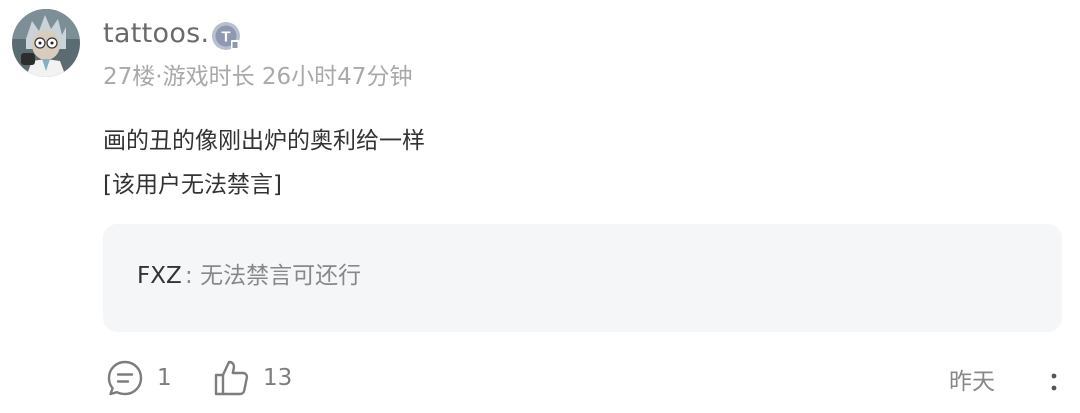 The height and width of the screenshot is (413, 1080). What do you see at coordinates (257, 378) in the screenshot?
I see `like-button: 13` at bounding box center [257, 378].